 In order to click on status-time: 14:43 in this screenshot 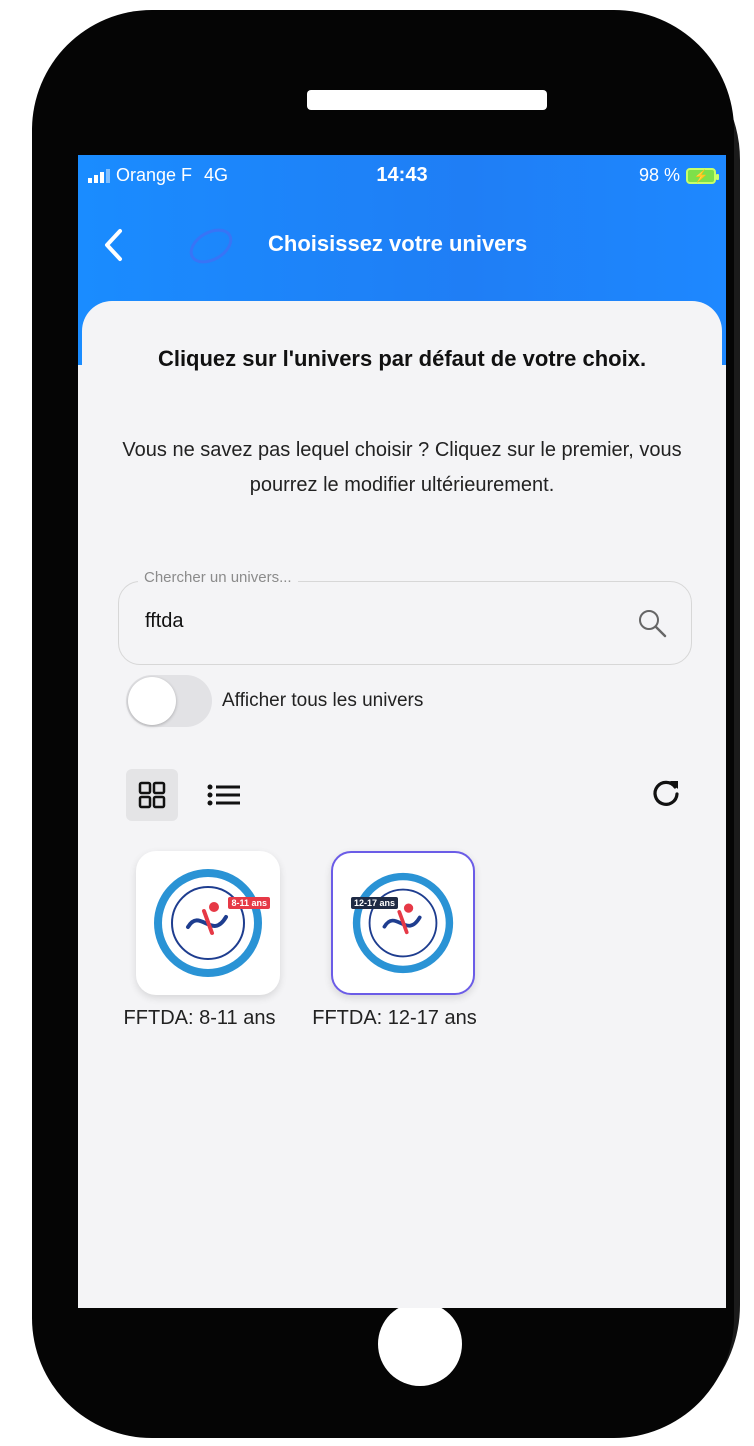, I will do `click(402, 175)`.